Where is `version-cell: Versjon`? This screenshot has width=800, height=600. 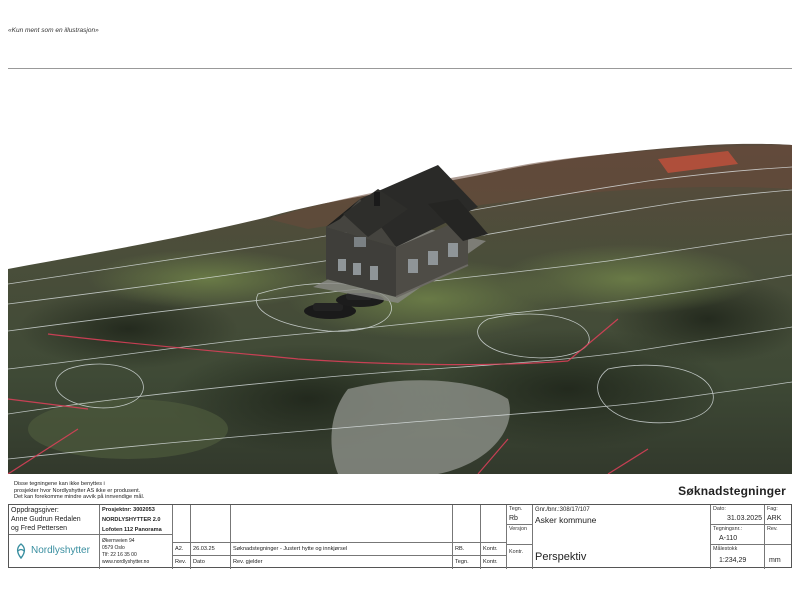
version-cell: Versjon is located at coordinates (520, 535).